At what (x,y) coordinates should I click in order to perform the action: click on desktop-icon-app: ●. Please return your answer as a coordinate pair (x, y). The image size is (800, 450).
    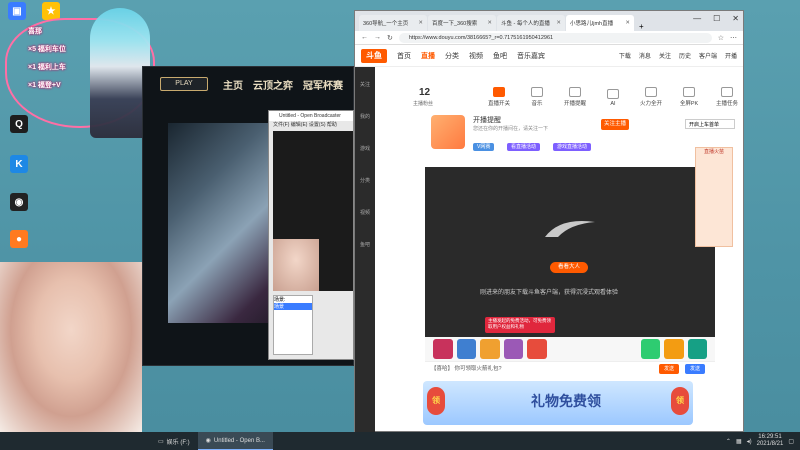
    Looking at the image, I should click on (19, 240).